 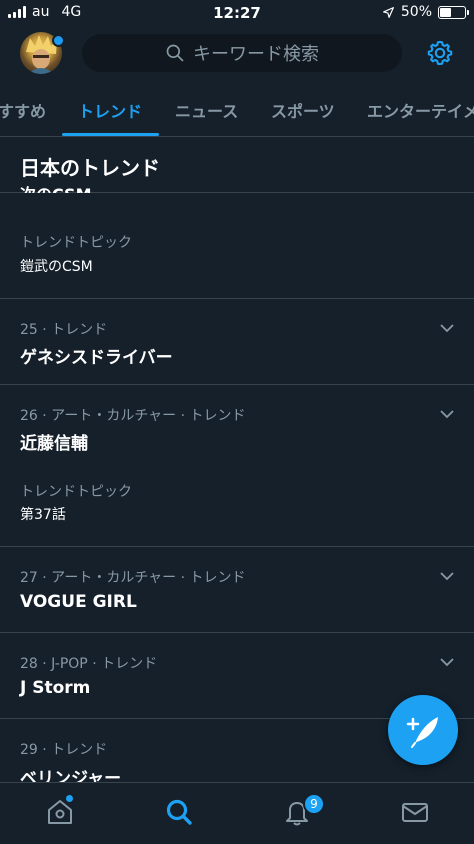 I want to click on mail-icon, so click(x=415, y=812).